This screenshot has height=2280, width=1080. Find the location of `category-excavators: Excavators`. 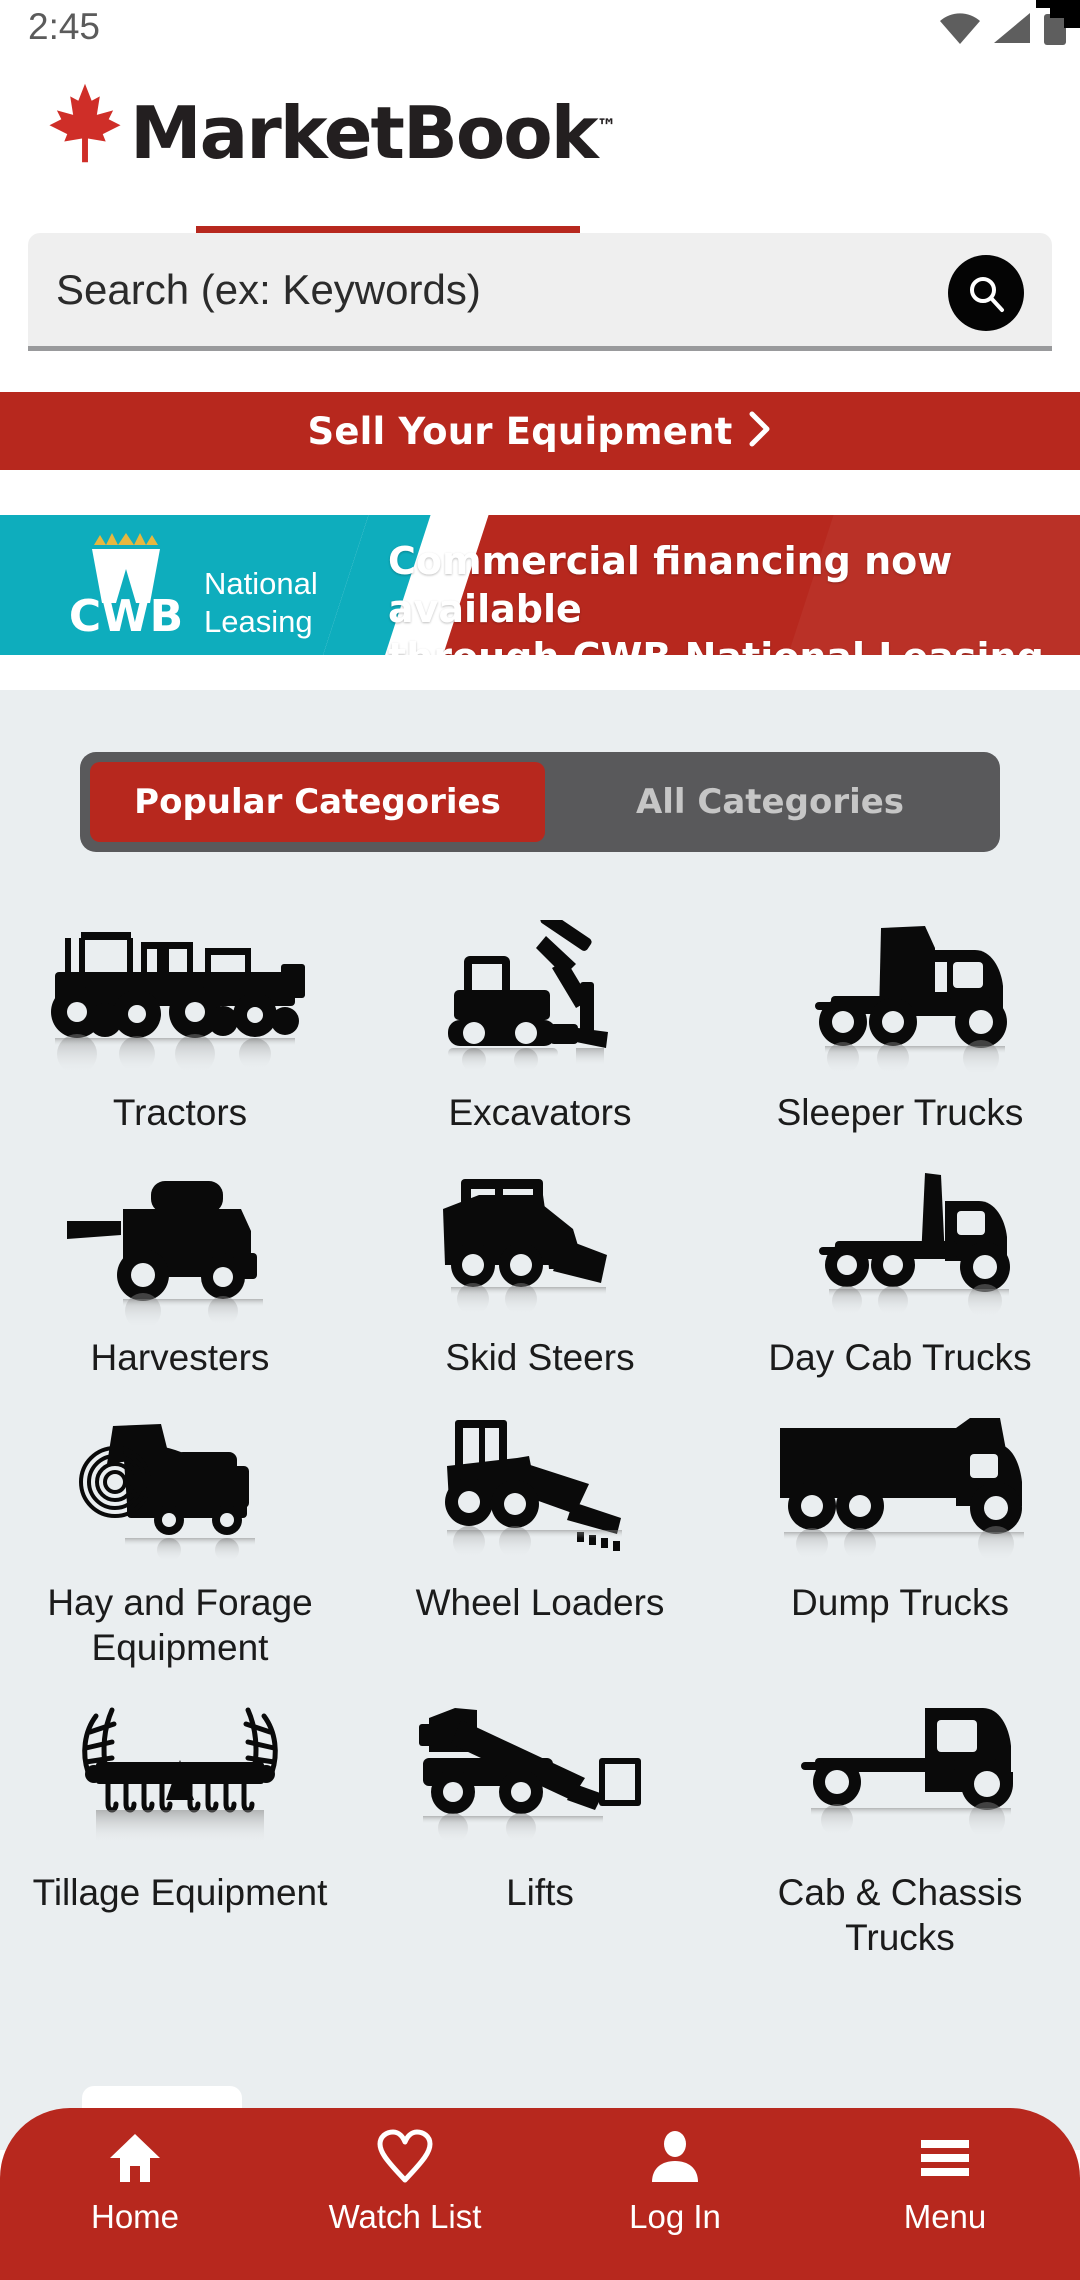

category-excavators: Excavators is located at coordinates (540, 1012).